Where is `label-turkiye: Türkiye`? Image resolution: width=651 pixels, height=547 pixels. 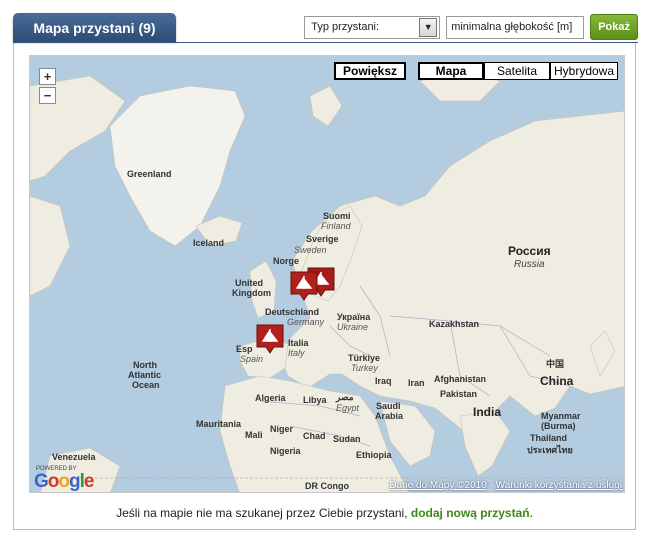 label-turkiye: Türkiye is located at coordinates (364, 358).